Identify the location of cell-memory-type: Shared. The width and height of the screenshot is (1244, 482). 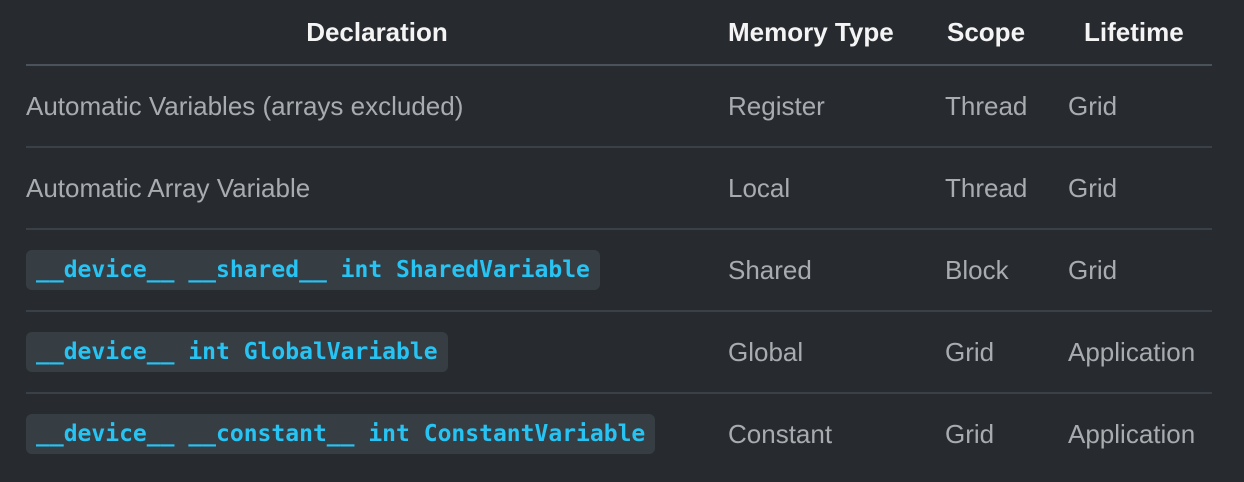
(836, 270).